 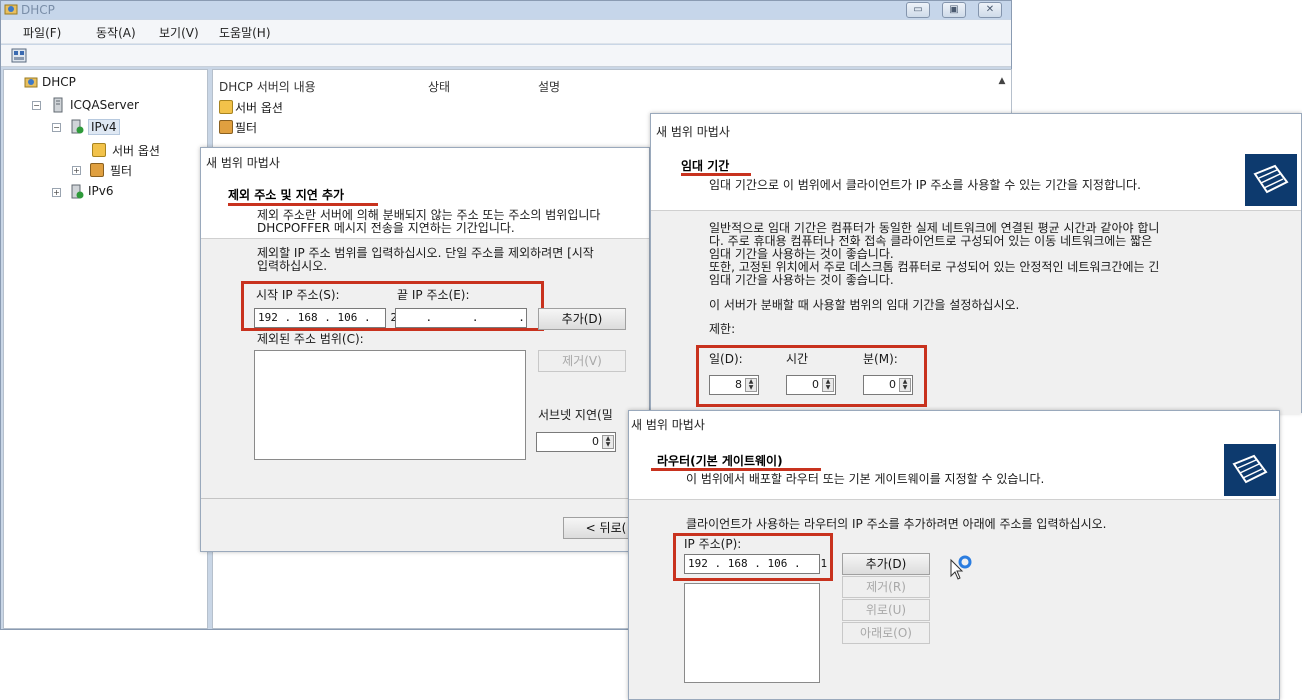 What do you see at coordinates (298, 295) in the screenshot?
I see `start-ip-label: 시작 IP 주소(S):` at bounding box center [298, 295].